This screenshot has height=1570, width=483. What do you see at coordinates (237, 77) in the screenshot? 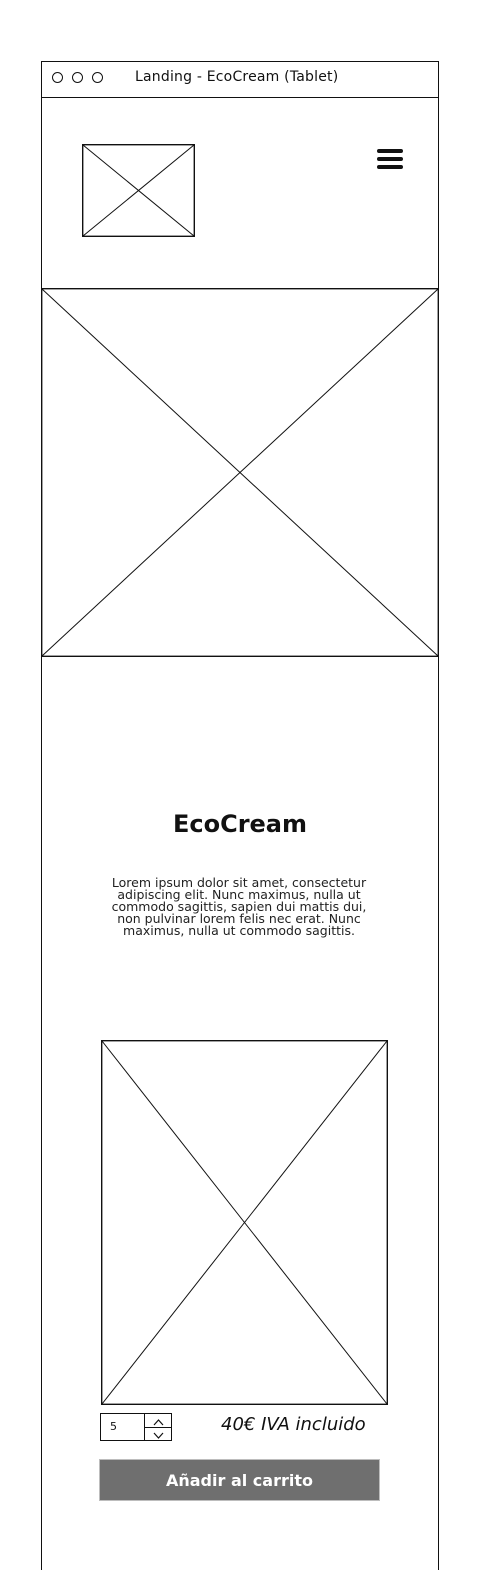
I see `window-title: Landing - EcoCream (Tablet)` at bounding box center [237, 77].